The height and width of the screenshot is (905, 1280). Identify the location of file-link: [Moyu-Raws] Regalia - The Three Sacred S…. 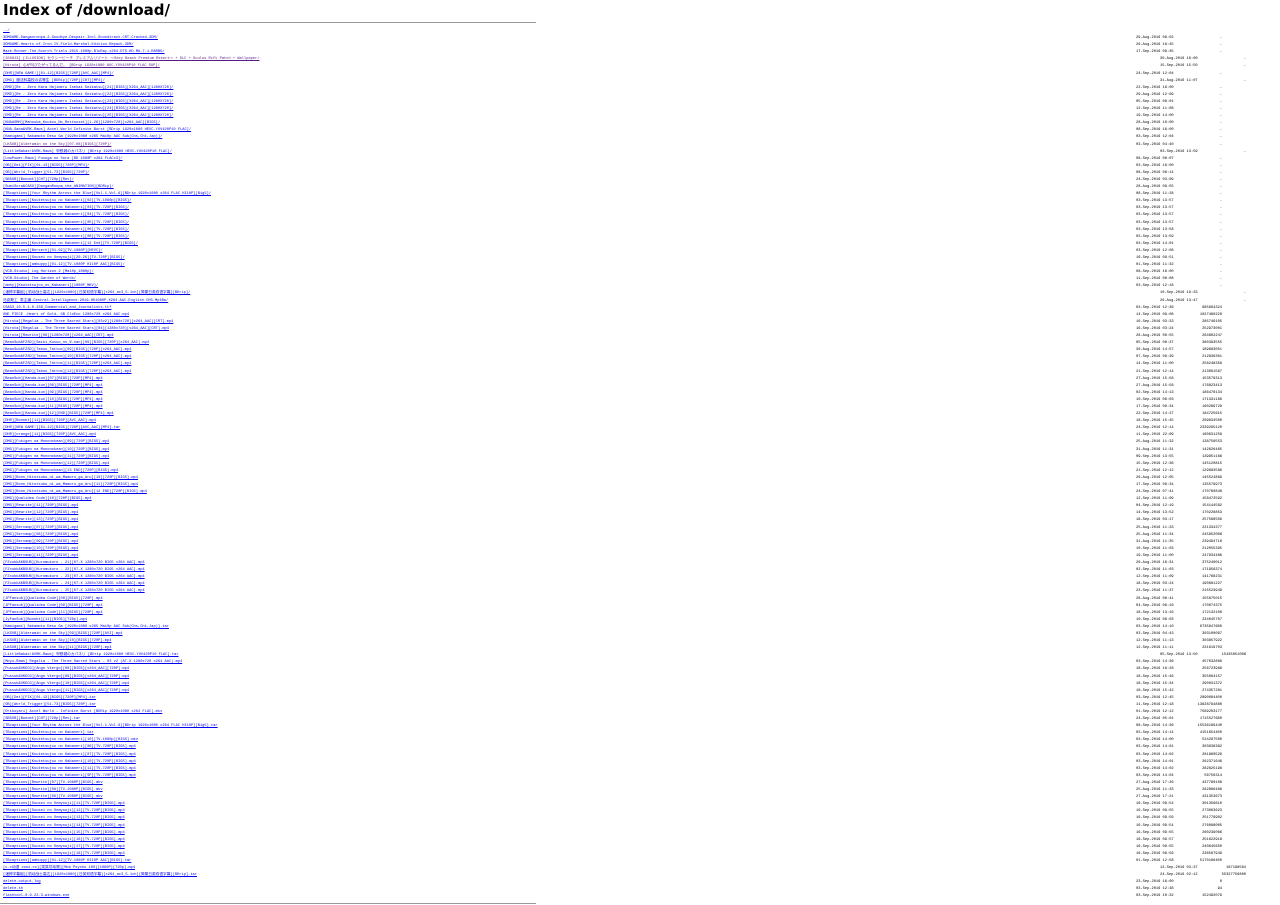
(92, 662).